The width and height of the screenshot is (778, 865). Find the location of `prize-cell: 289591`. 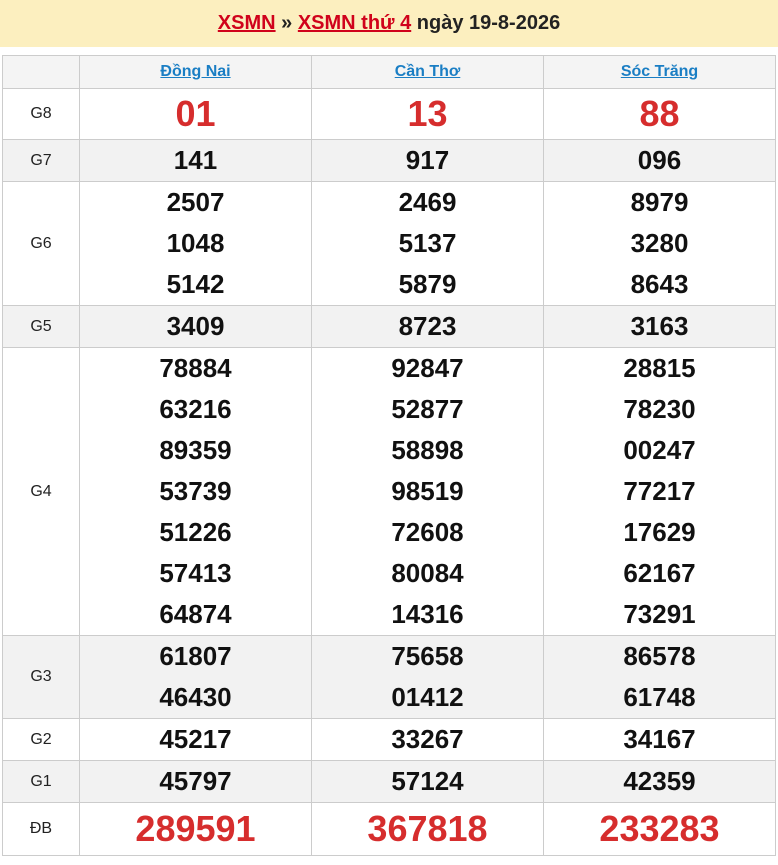

prize-cell: 289591 is located at coordinates (195, 829).